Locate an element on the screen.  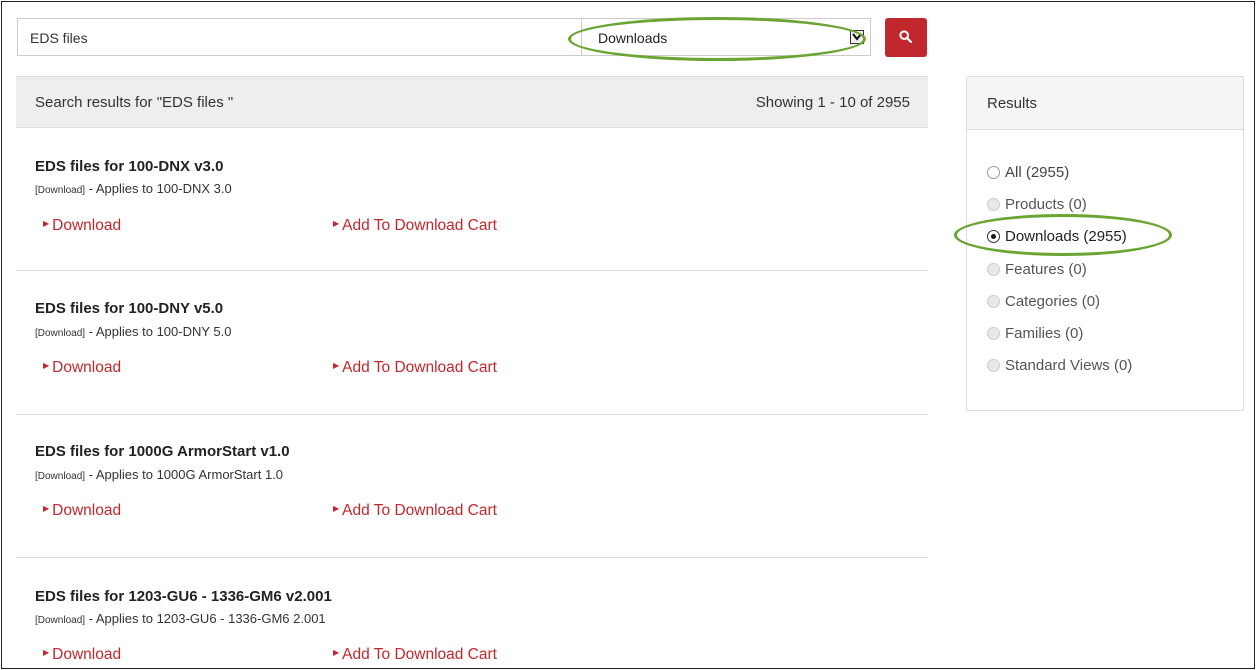
filter-option-features: Features (0) is located at coordinates (1037, 269).